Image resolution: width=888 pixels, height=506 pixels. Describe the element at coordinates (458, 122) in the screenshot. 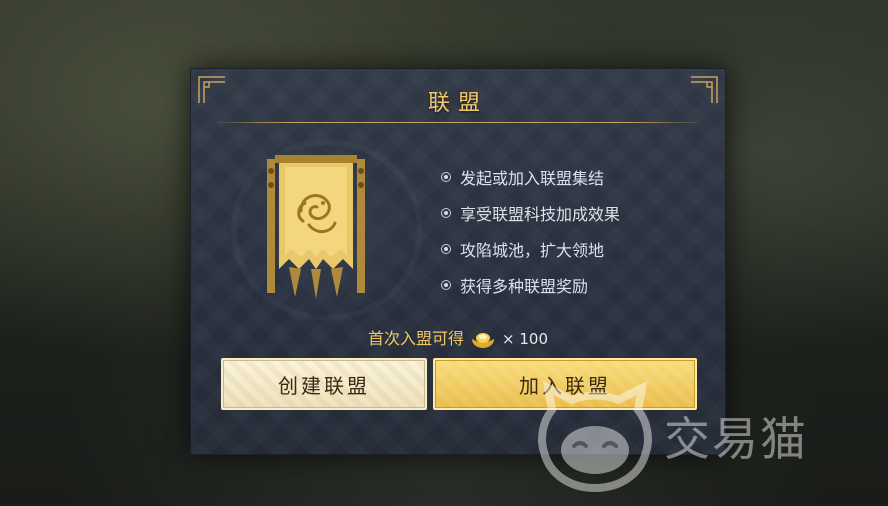

I see `title-divider` at that location.